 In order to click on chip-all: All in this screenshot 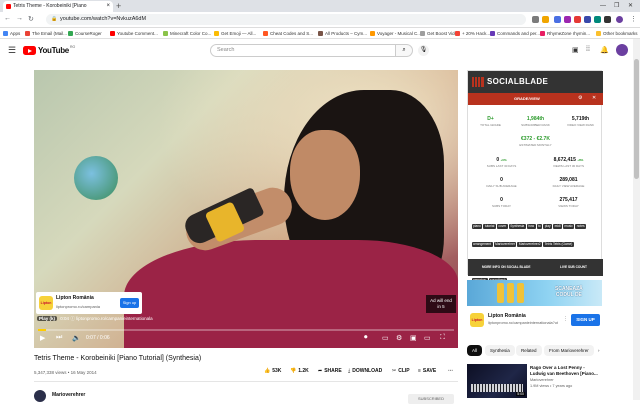, I will do `click(475, 350)`.